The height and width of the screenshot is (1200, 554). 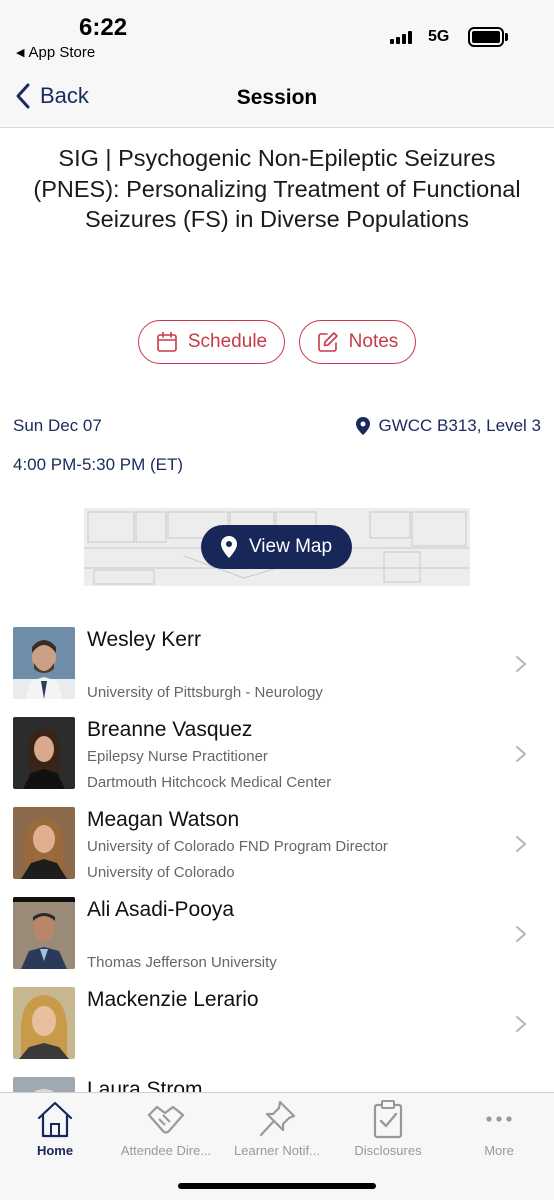 I want to click on notes-button: Notes, so click(x=357, y=342).